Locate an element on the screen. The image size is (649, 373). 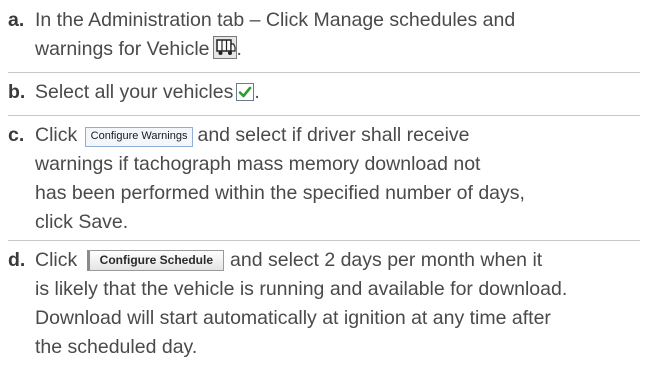
step-text: warnings for Vehicle is located at coordinates (122, 49).